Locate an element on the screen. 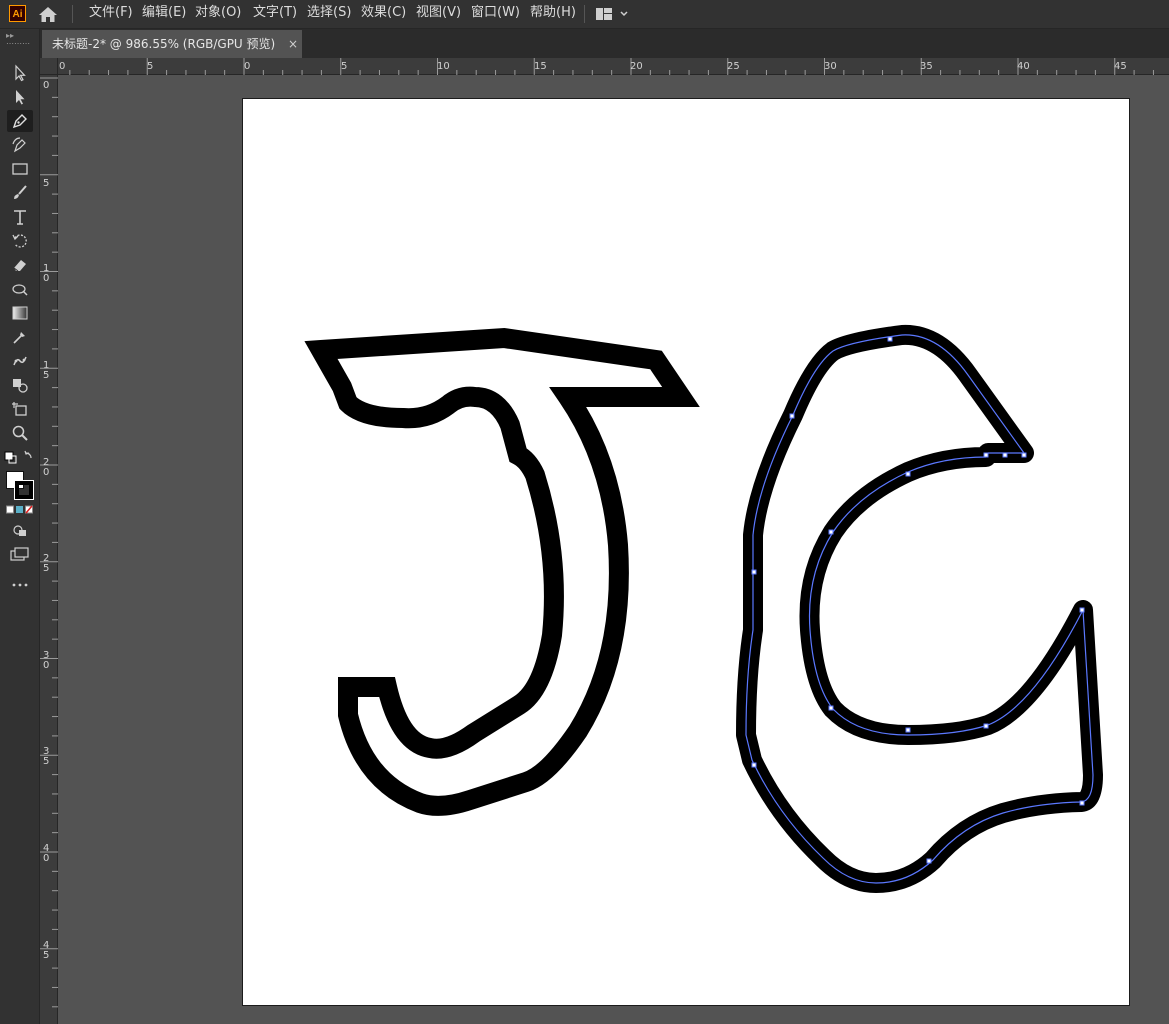 The width and height of the screenshot is (1169, 1024). menu-file: 文件(F) is located at coordinates (111, 14).